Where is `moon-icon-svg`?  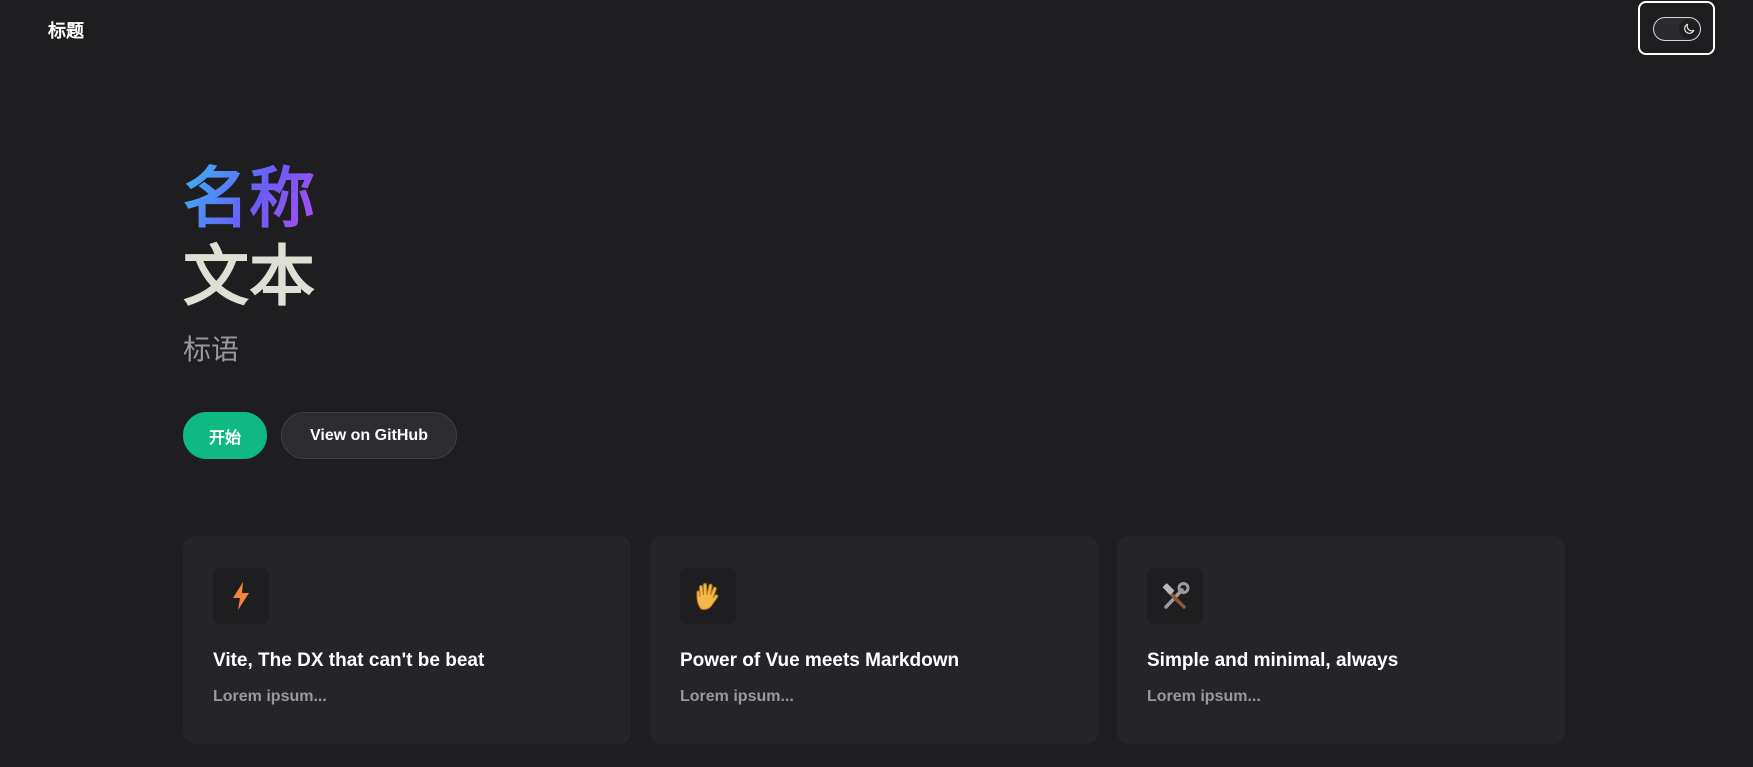 moon-icon-svg is located at coordinates (1689, 28).